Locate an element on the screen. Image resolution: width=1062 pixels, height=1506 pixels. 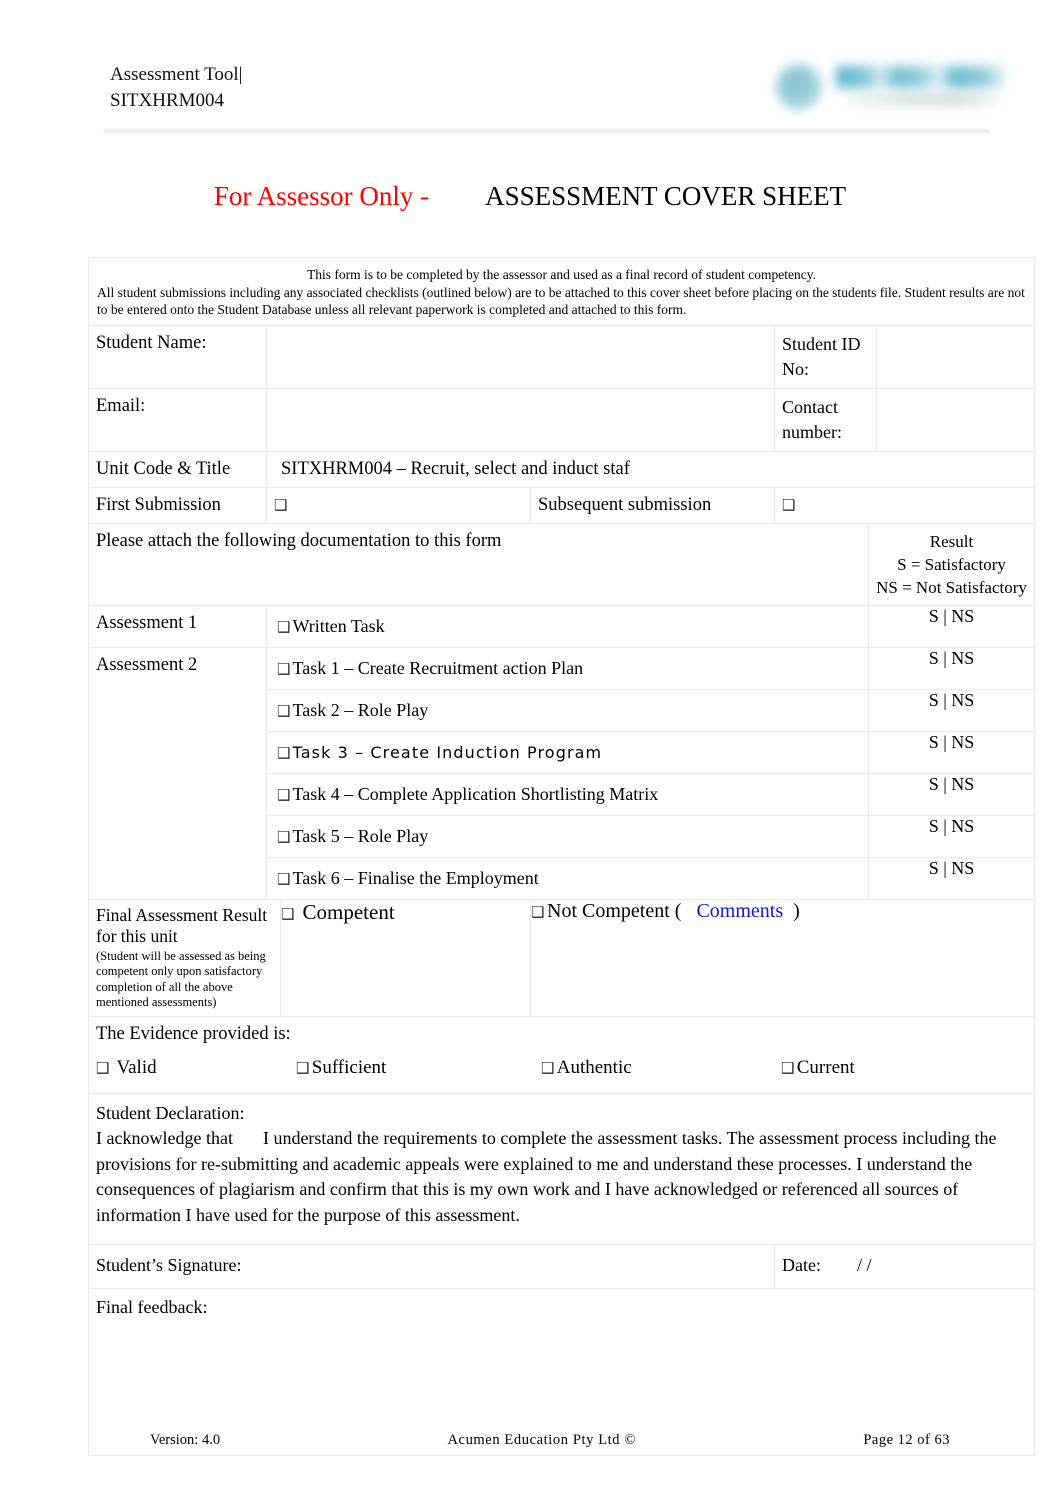
footer-organisation: Acumen Education Pty Ltd © is located at coordinates (541, 1440).